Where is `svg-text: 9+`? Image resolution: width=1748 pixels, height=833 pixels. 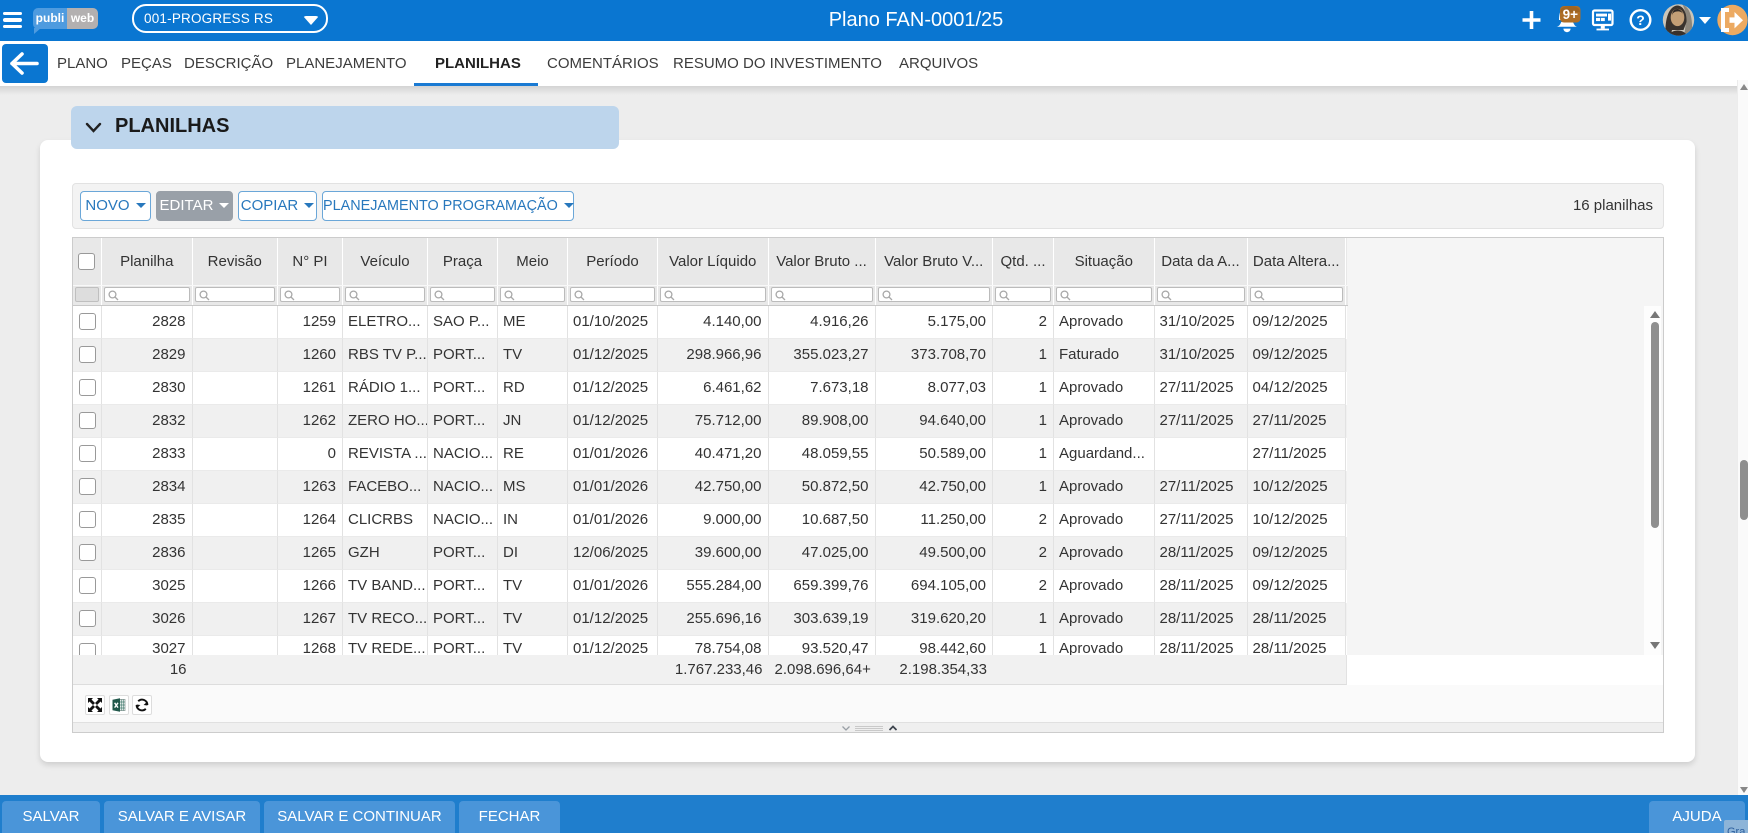
svg-text: 9+ is located at coordinates (1571, 14).